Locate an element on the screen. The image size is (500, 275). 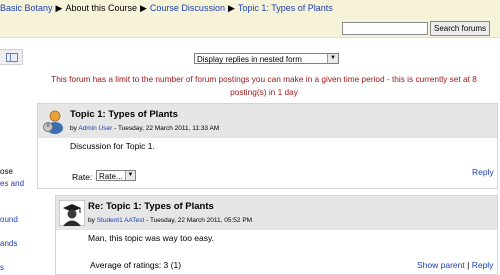
author-link: Admin User is located at coordinates (95, 128).